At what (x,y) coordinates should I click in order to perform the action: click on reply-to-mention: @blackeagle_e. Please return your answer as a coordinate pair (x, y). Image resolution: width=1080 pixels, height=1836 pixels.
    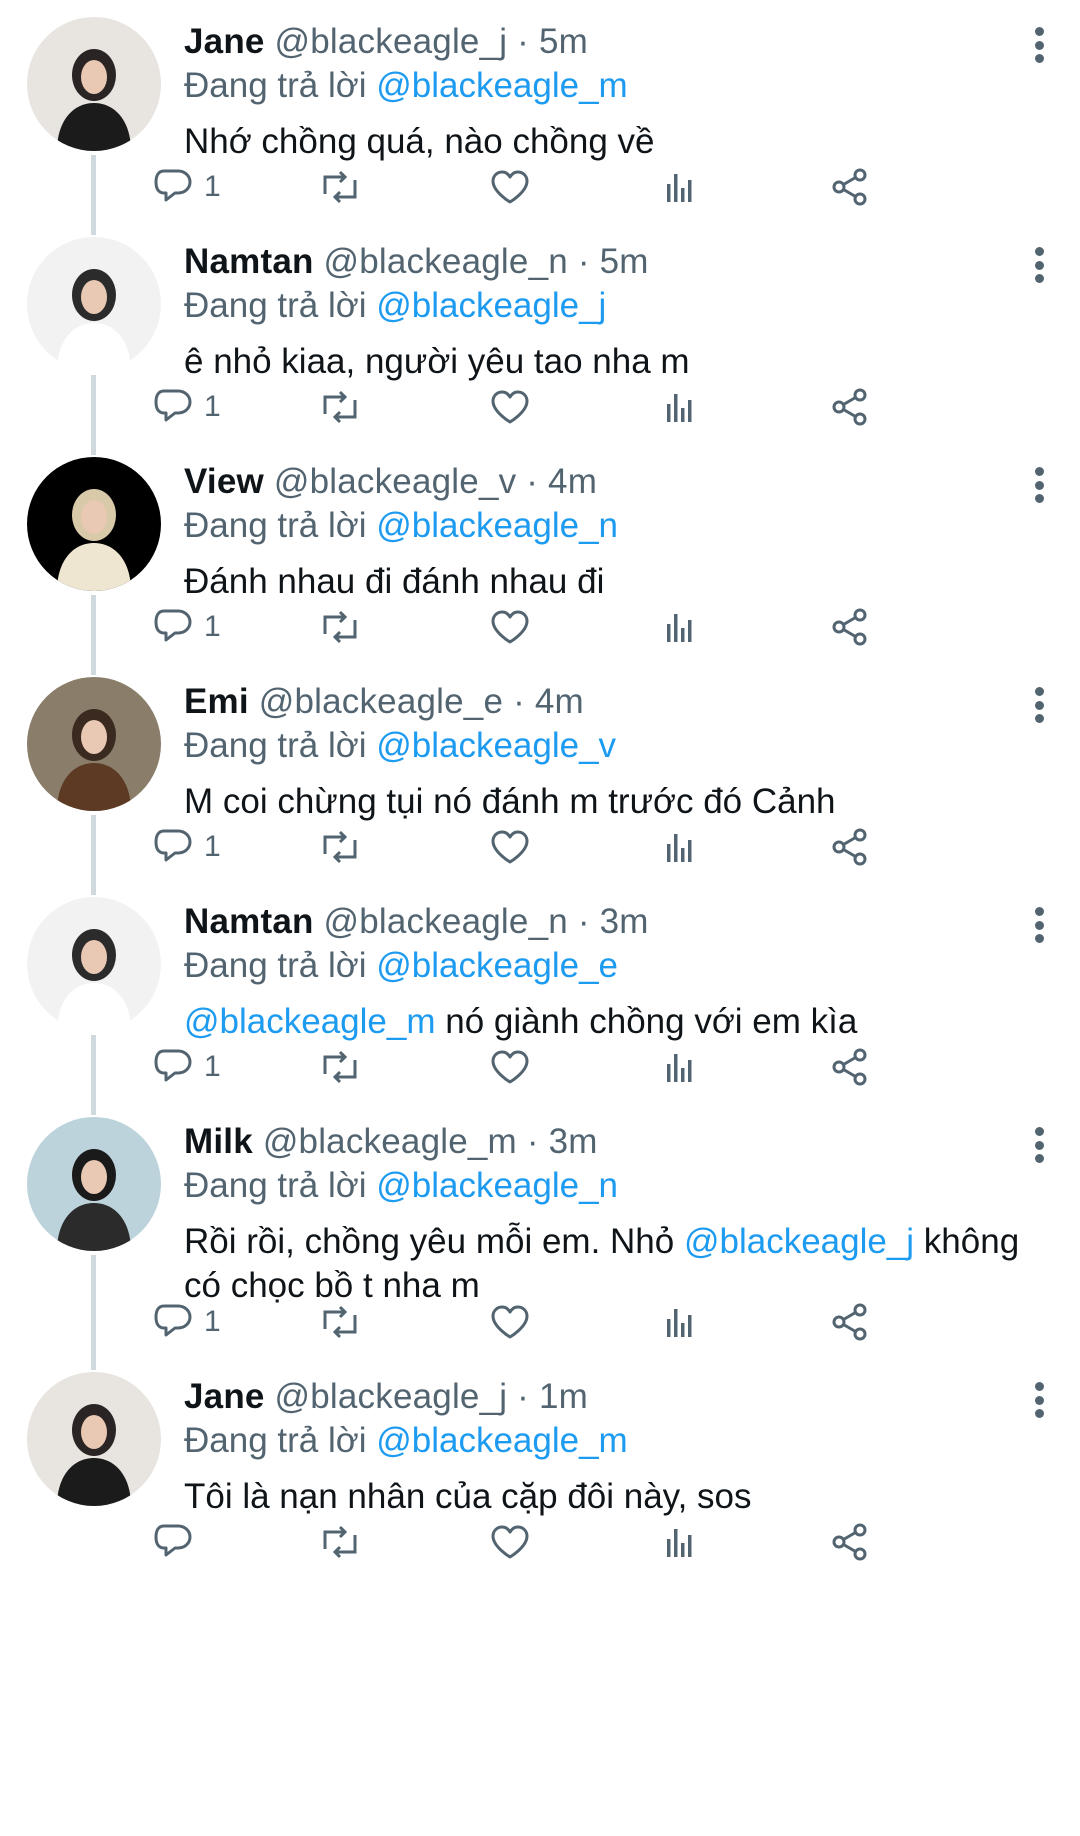
    Looking at the image, I should click on (497, 965).